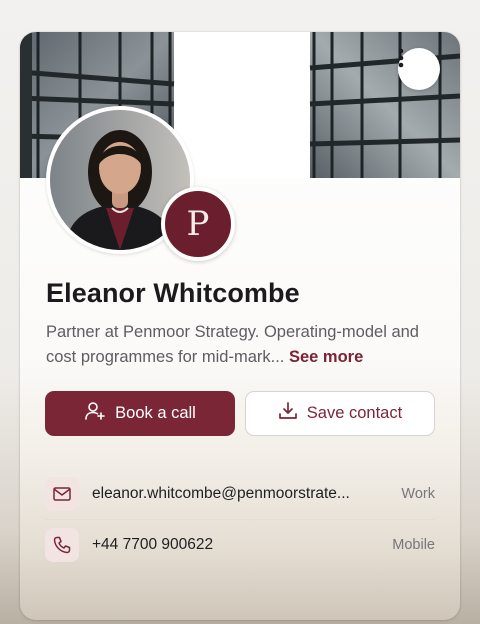 The width and height of the screenshot is (480, 624). Describe the element at coordinates (62, 494) in the screenshot. I see `mail-icon` at that location.